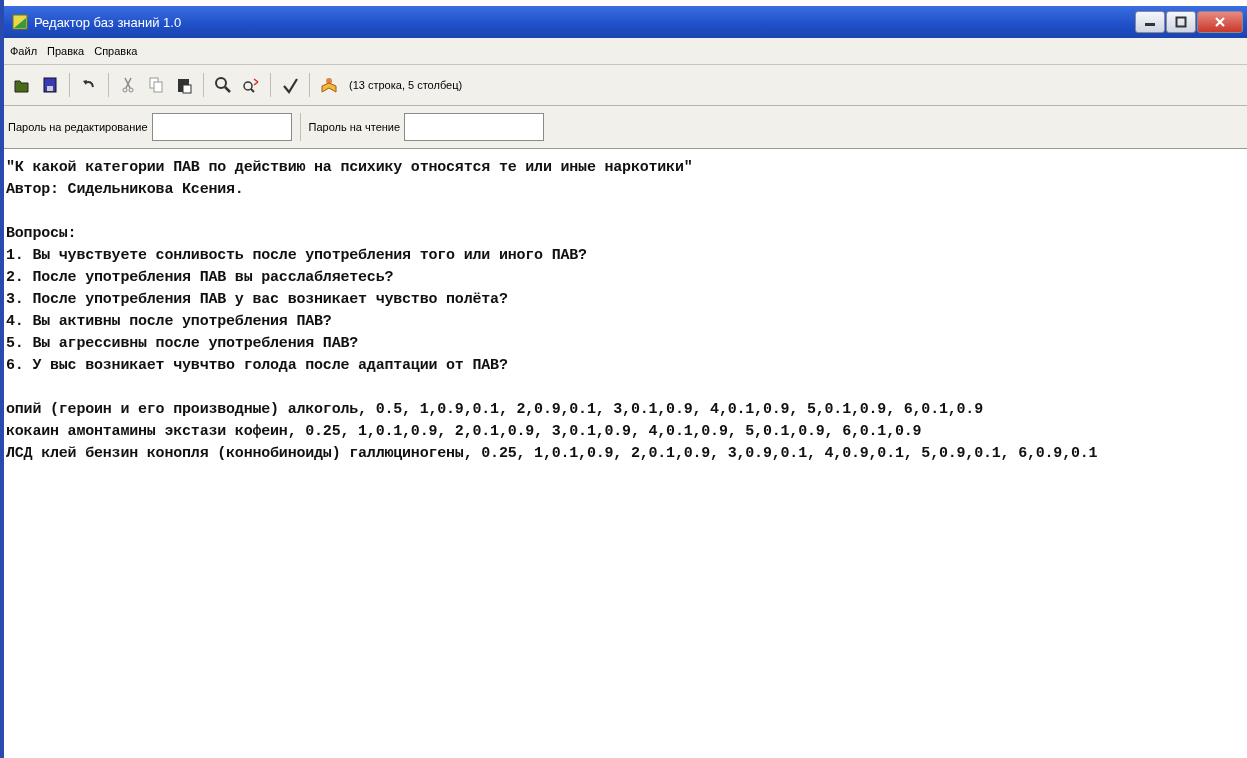 Image resolution: width=1247 pixels, height=758 pixels. What do you see at coordinates (42, 234) in the screenshot?
I see `text-line: Вопросы:` at bounding box center [42, 234].